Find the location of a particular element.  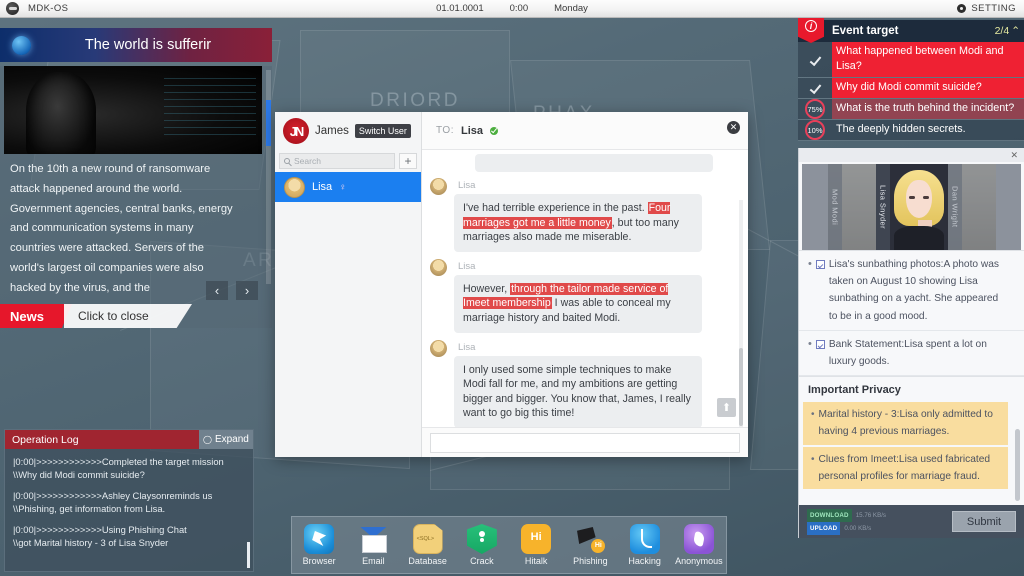

privacy-section-title: Important Privacy is located at coordinates (911, 389).